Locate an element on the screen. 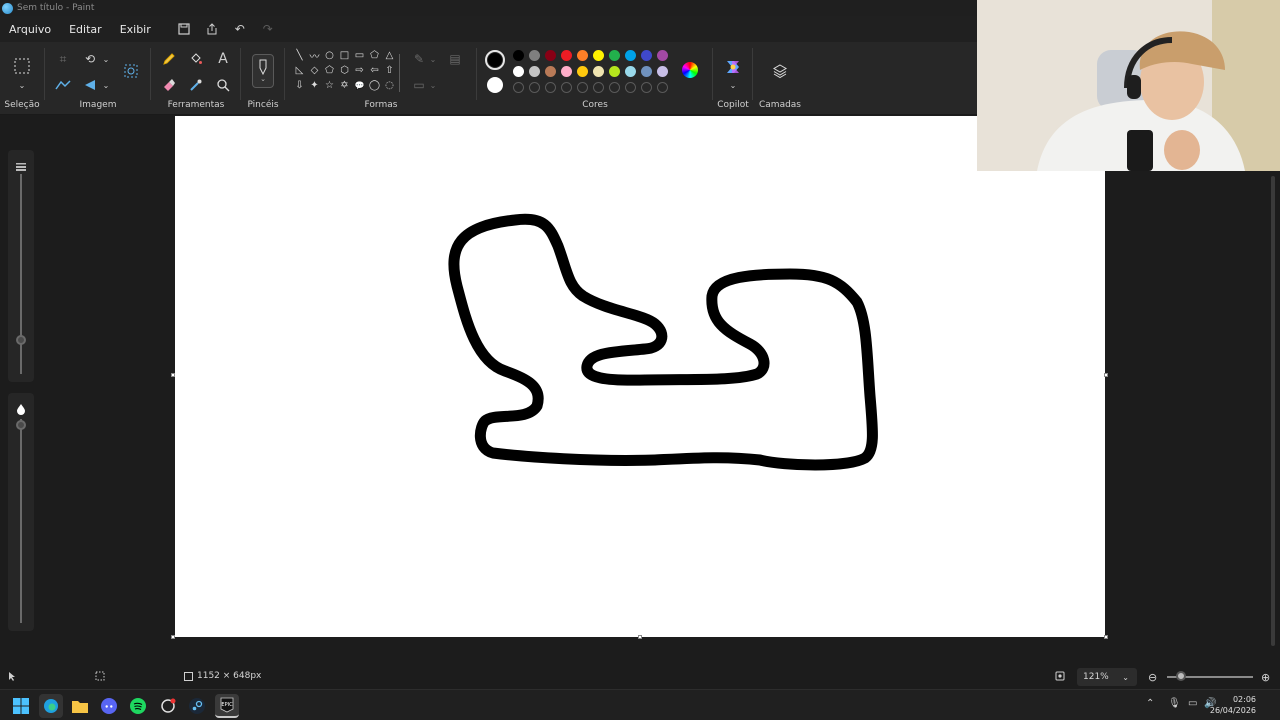  shape-arrow-left: ⇦ is located at coordinates (374, 70).